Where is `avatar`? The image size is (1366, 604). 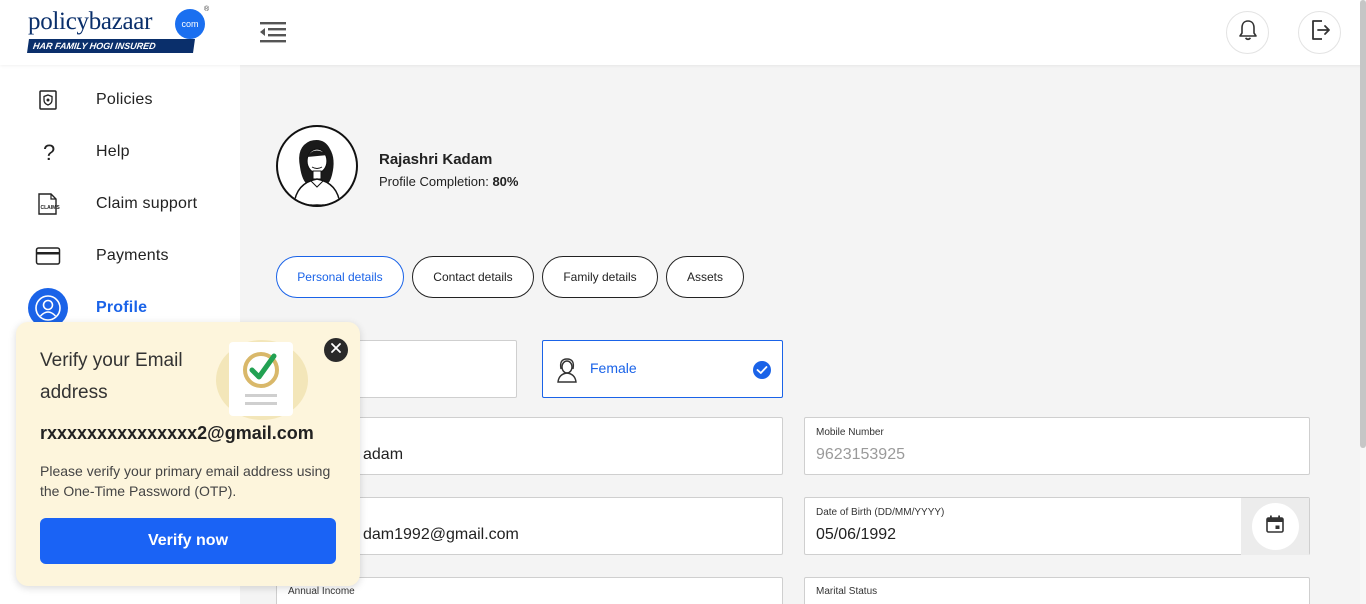 avatar is located at coordinates (317, 166).